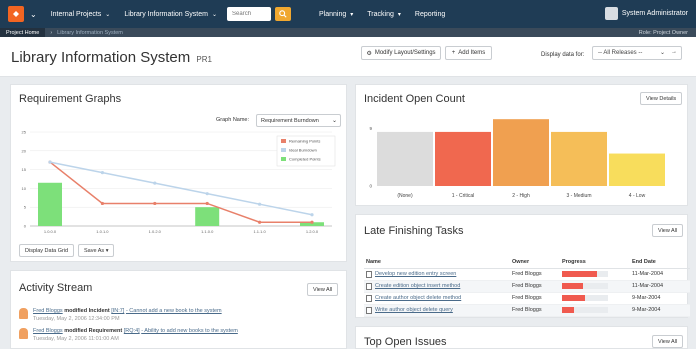  Describe the element at coordinates (463, 196) in the screenshot. I see `x-tick-label: 1 - Critical` at that location.